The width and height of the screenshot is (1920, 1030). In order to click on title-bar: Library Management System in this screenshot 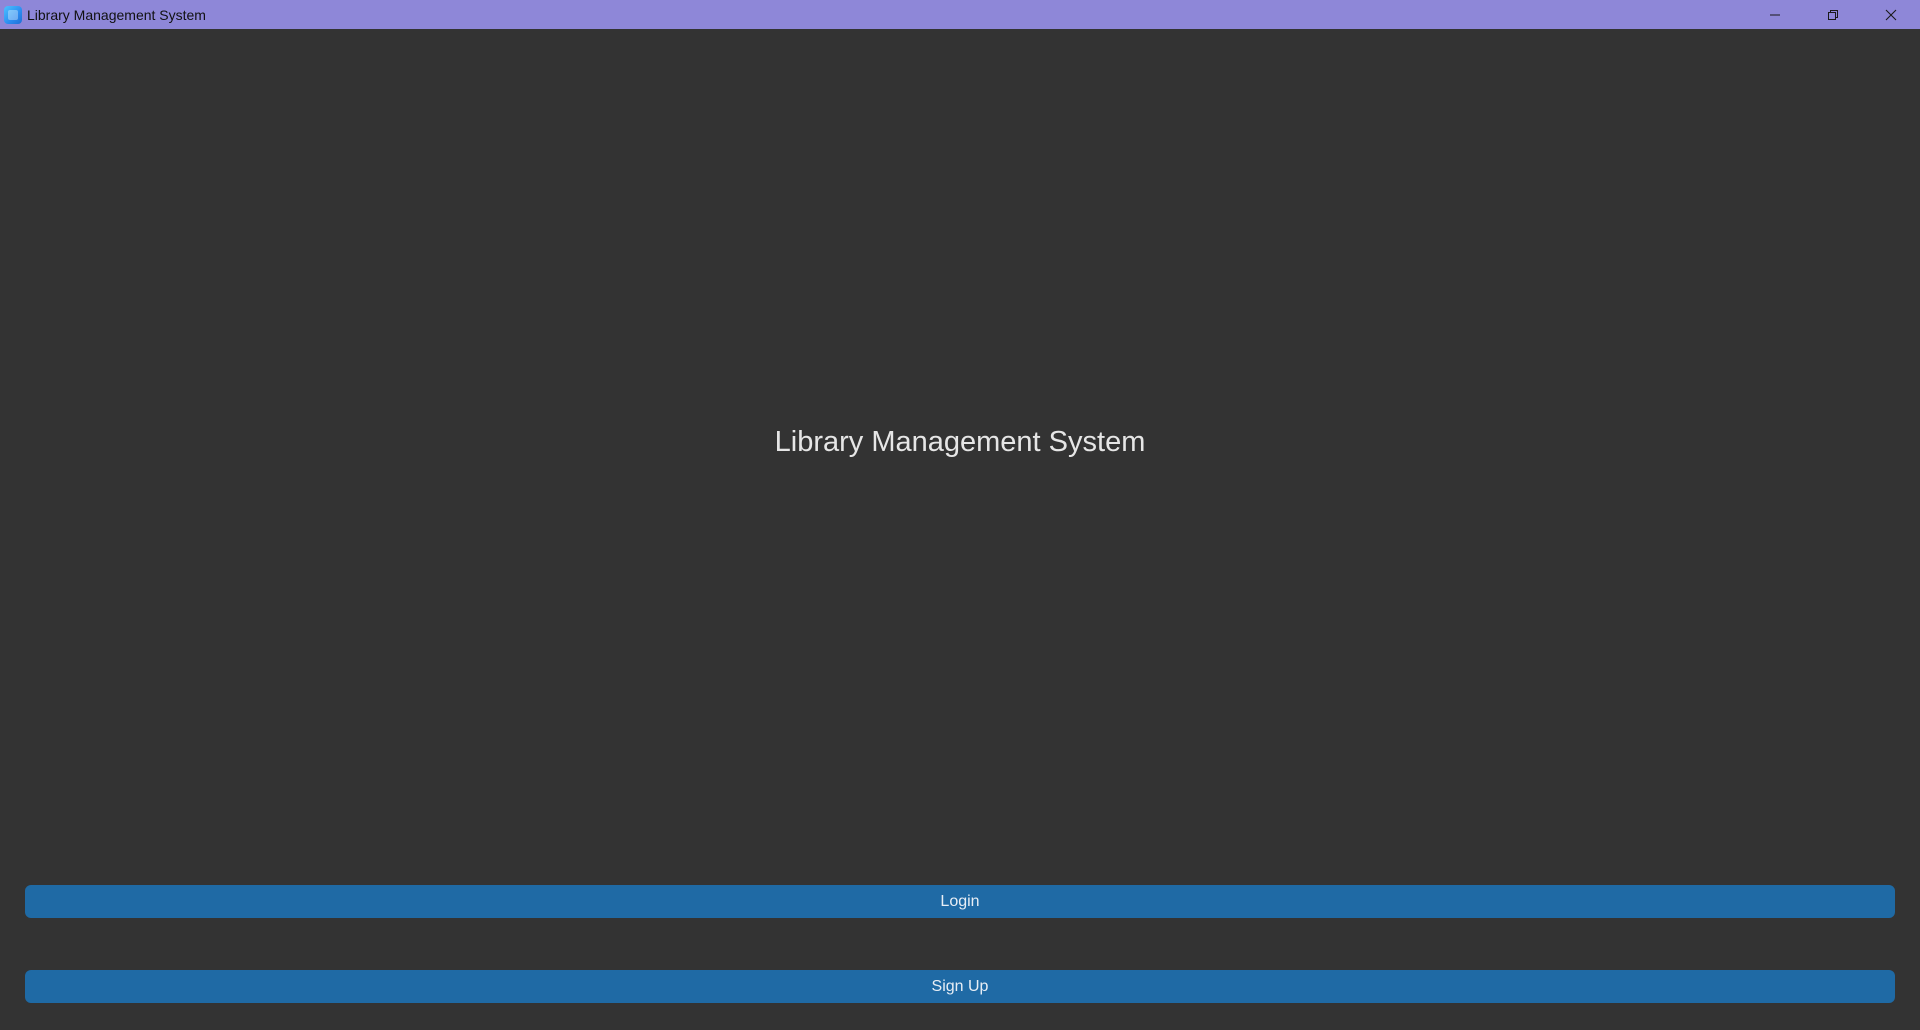, I will do `click(960, 14)`.